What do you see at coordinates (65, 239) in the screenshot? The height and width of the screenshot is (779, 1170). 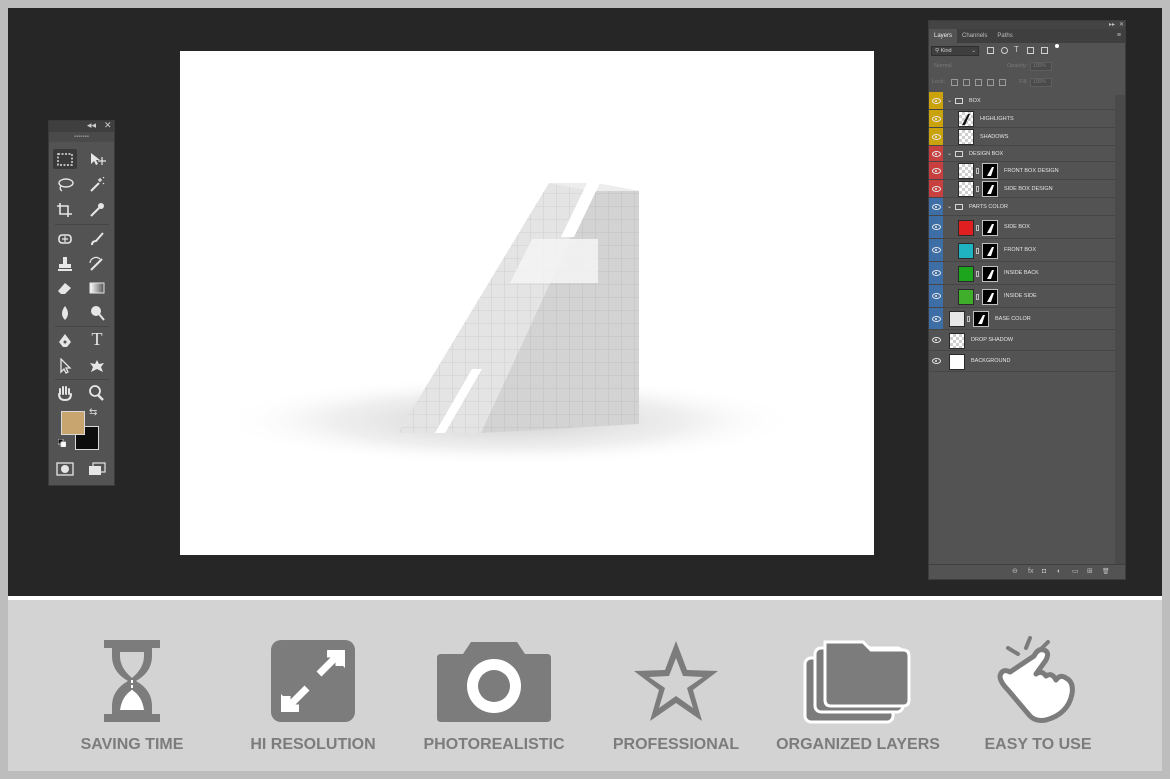 I see `healing-brush-tool-icon` at bounding box center [65, 239].